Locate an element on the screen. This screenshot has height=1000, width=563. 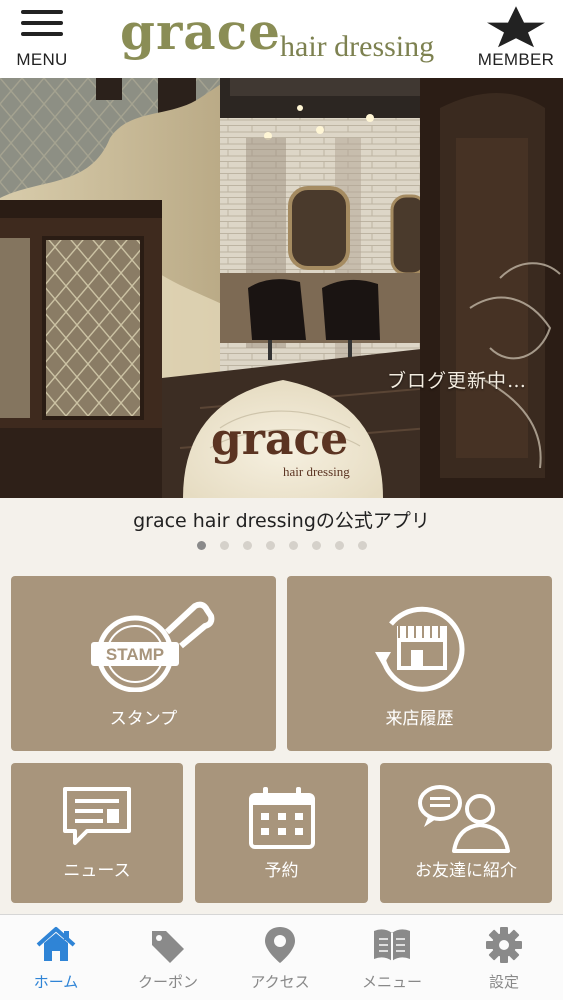
stamp-badge-text: STAMP is located at coordinates (135, 654).